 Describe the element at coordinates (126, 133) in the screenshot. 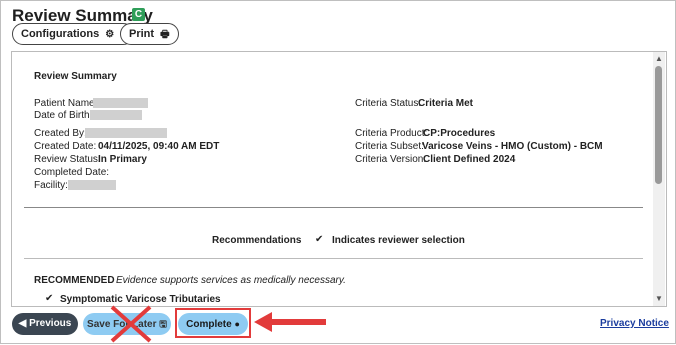

I see `created-by-redacted` at that location.